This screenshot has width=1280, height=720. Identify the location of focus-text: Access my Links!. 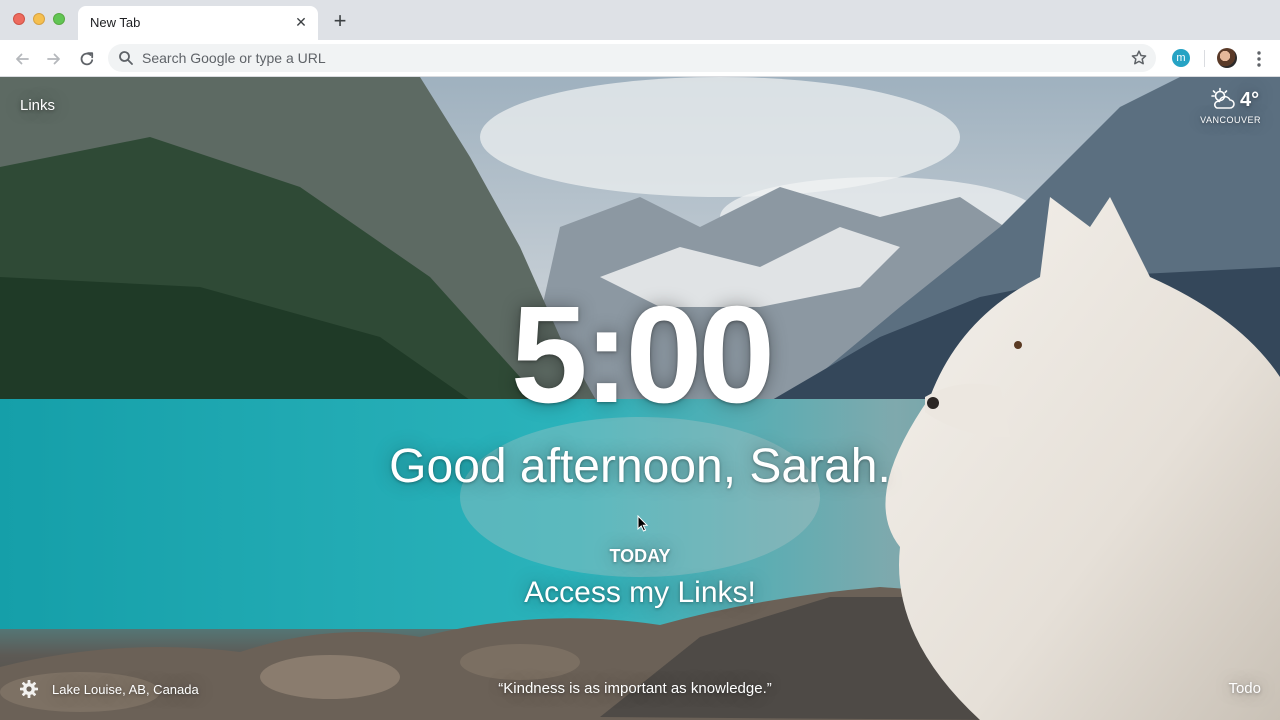
(640, 593).